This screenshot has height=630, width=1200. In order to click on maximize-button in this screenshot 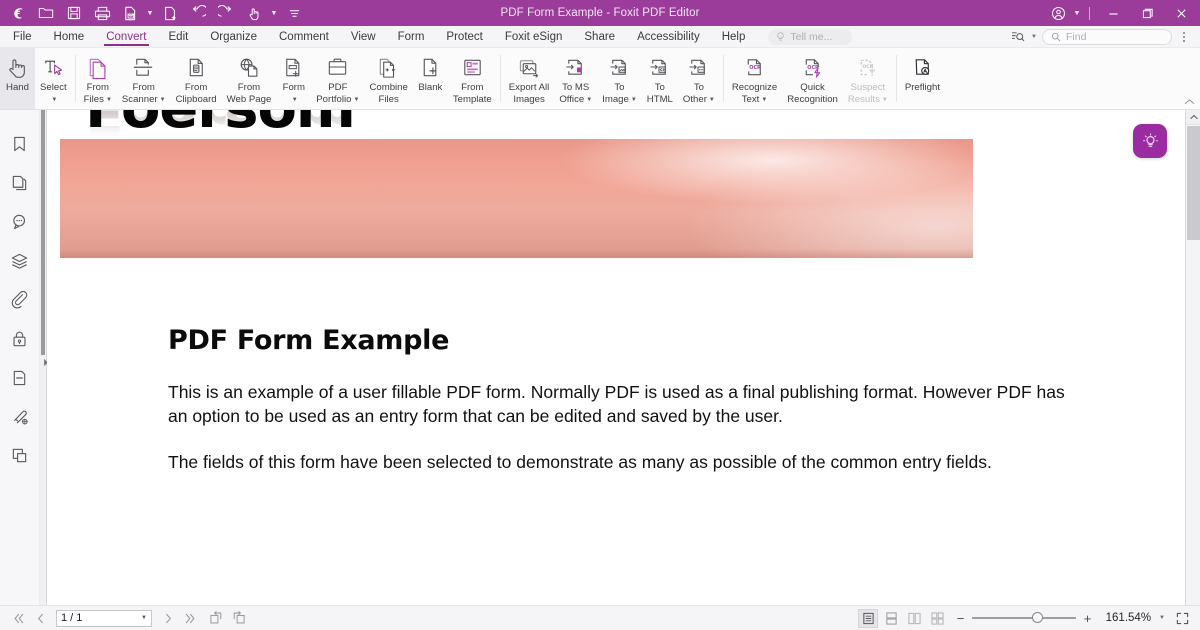, I will do `click(1147, 13)`.